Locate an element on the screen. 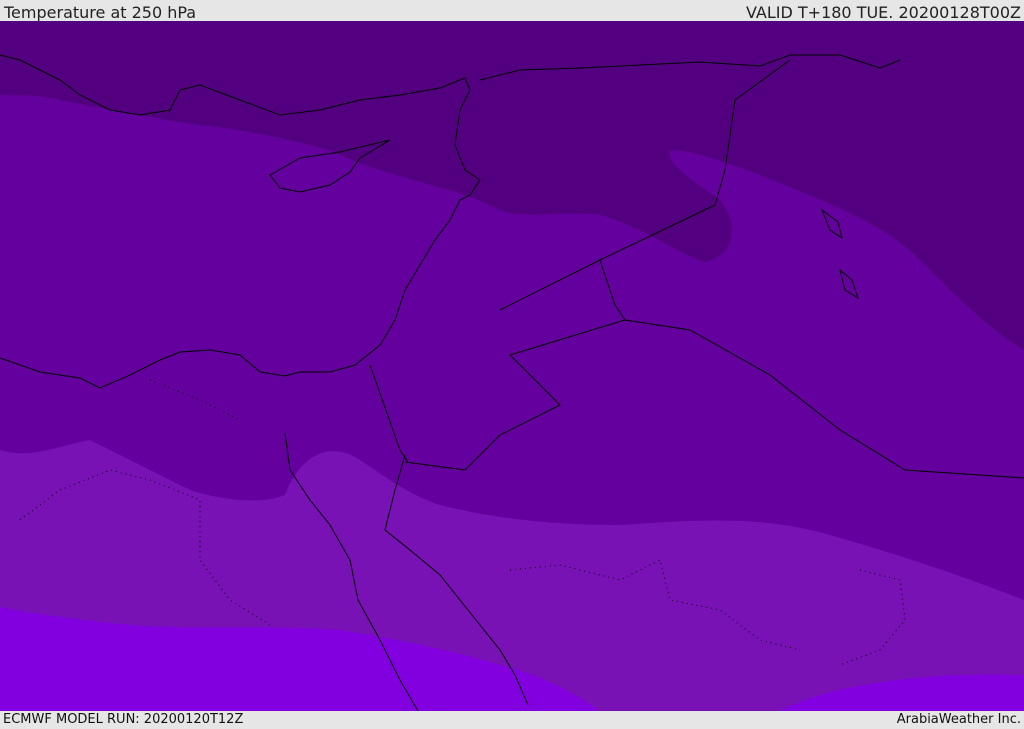 The width and height of the screenshot is (1024, 729). credit-label: ArabiaWeather Inc. is located at coordinates (958, 719).